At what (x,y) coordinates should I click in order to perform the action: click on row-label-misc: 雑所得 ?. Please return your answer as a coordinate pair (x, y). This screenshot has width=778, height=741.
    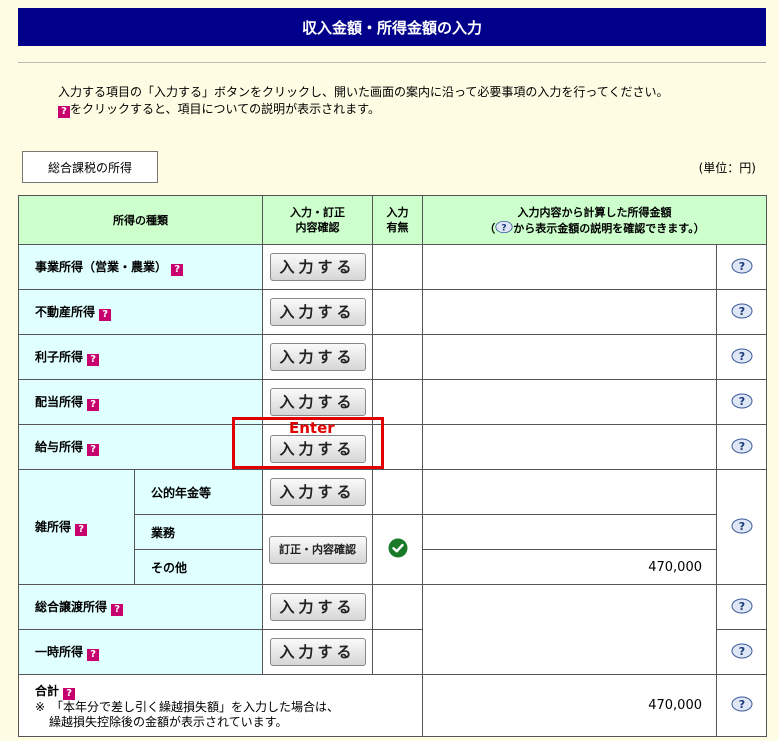
    Looking at the image, I should click on (76, 527).